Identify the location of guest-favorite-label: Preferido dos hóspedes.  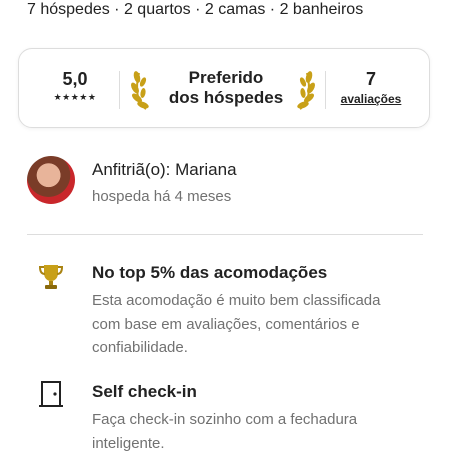
(226, 88).